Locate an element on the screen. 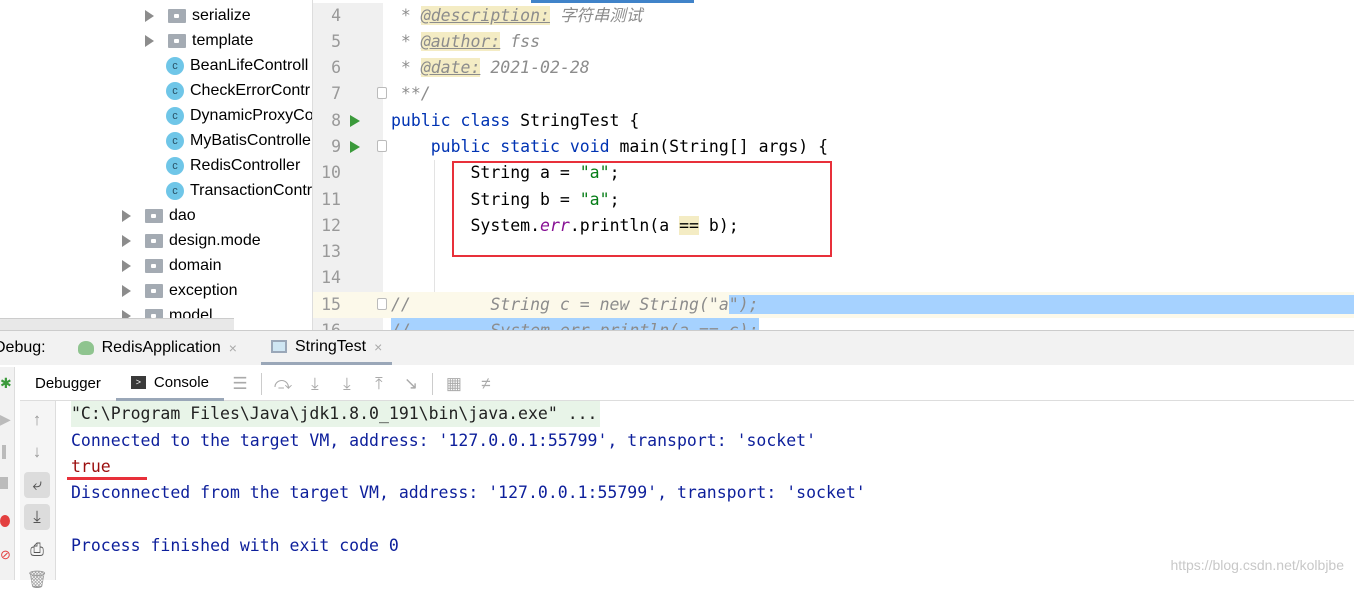  code-line-current: 15 // String c = new String("a"); is located at coordinates (833, 305).